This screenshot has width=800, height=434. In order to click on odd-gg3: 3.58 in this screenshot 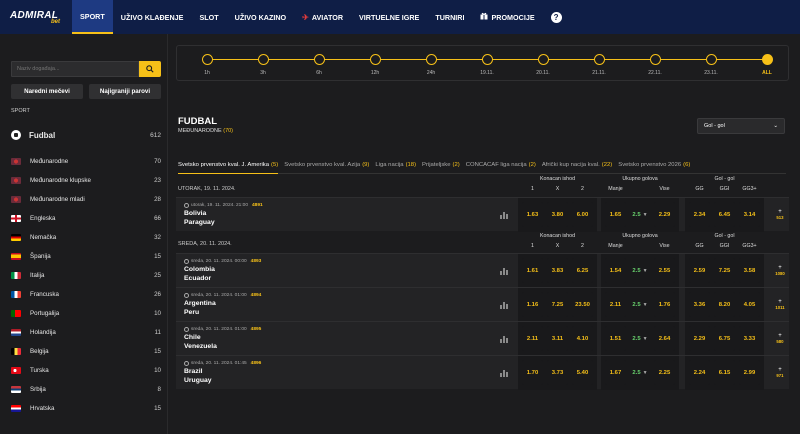, I will do `click(749, 270)`.